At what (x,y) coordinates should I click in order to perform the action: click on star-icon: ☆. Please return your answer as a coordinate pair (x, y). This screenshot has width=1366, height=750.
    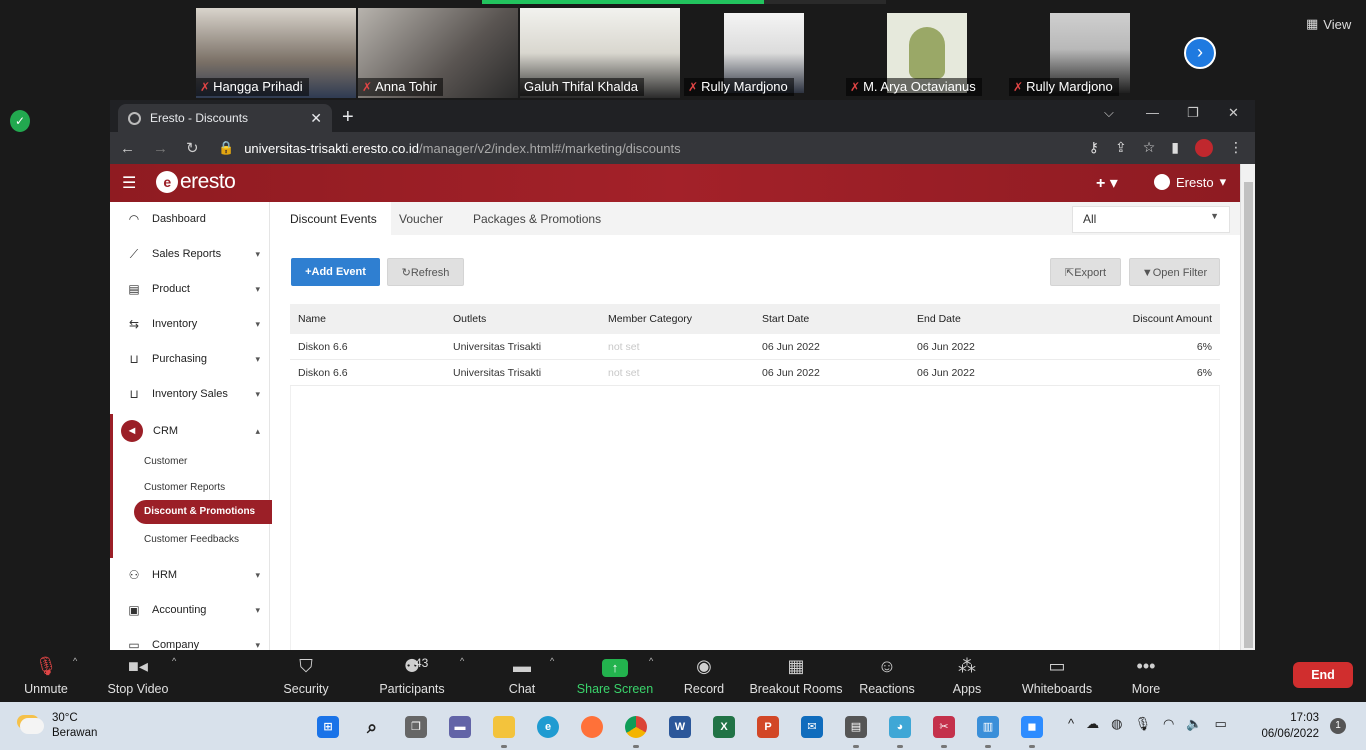
    Looking at the image, I should click on (1149, 148).